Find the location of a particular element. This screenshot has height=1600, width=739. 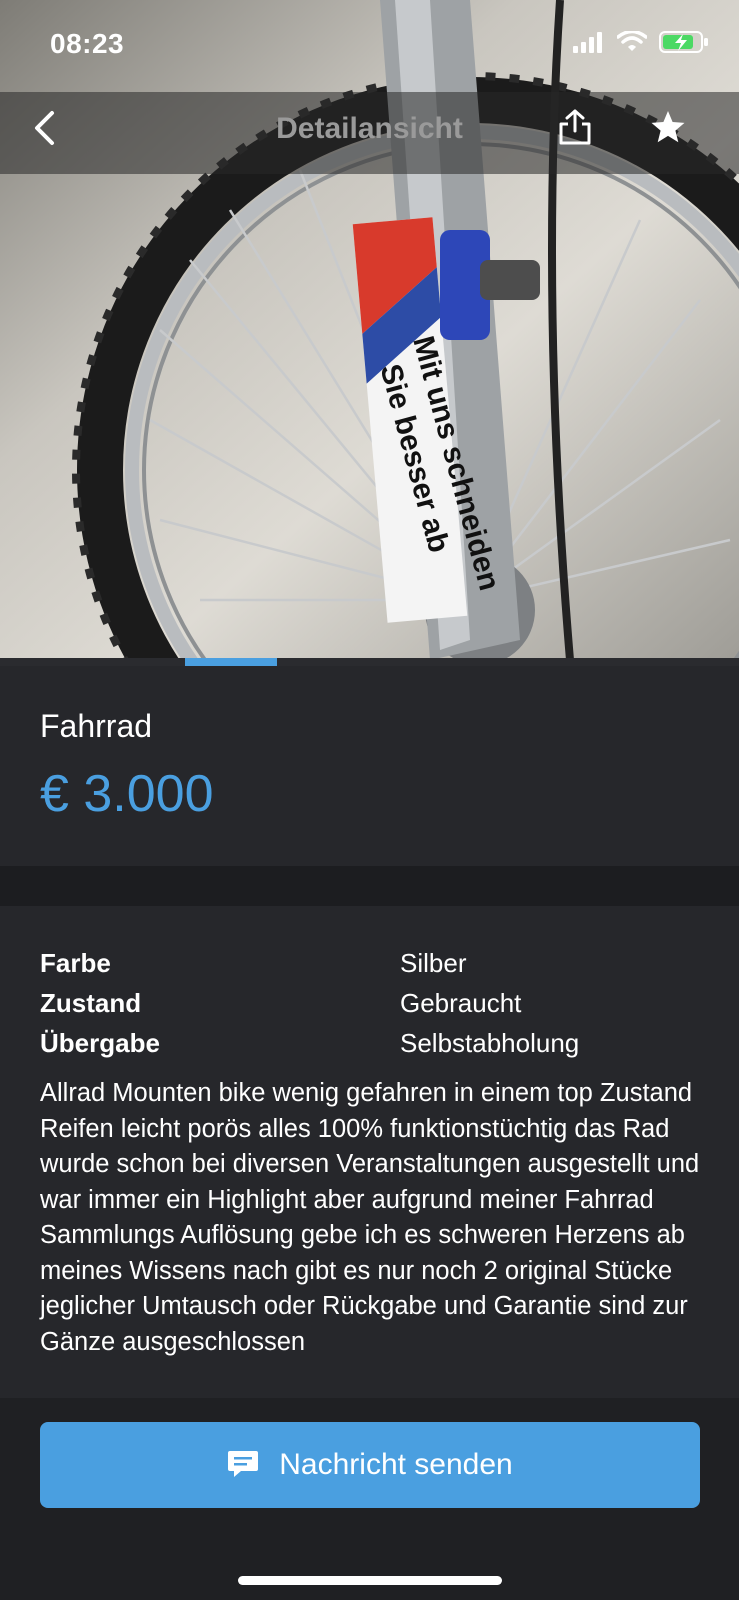

wifi-icon is located at coordinates (632, 43).